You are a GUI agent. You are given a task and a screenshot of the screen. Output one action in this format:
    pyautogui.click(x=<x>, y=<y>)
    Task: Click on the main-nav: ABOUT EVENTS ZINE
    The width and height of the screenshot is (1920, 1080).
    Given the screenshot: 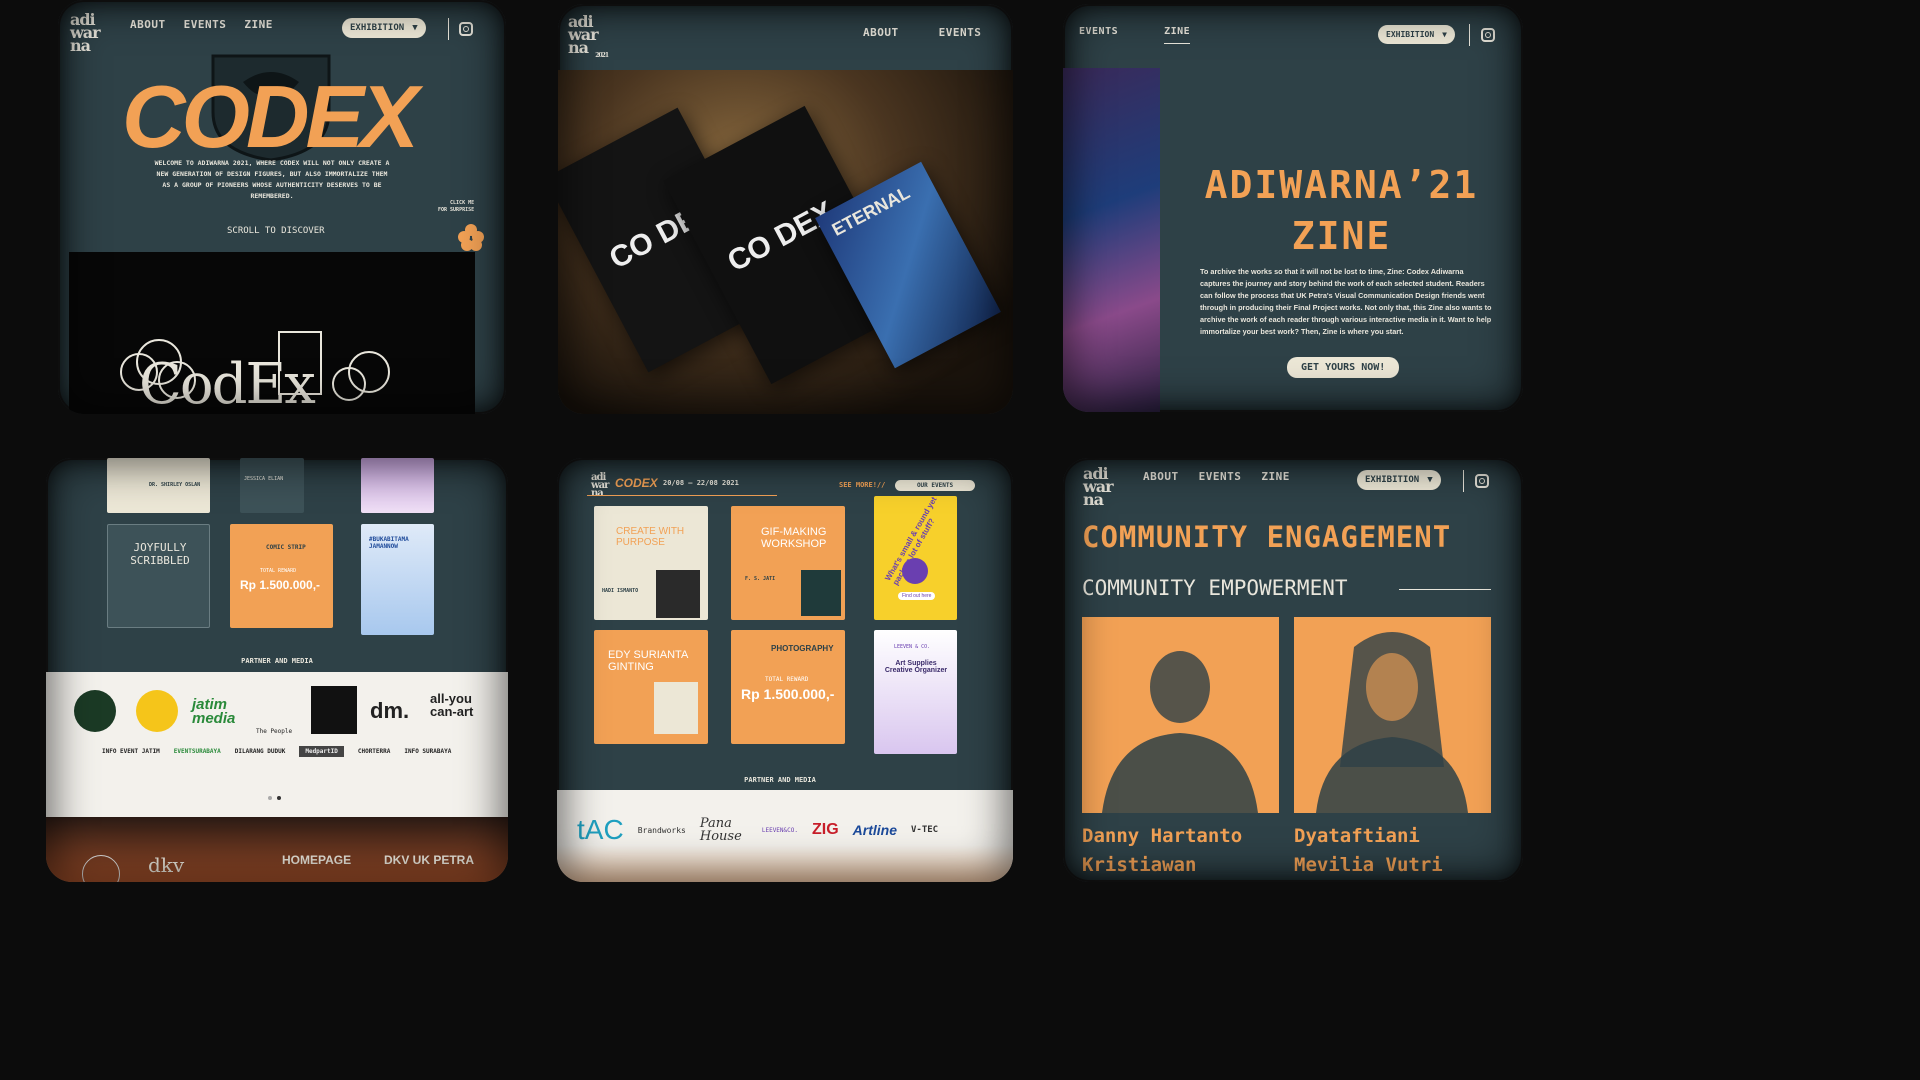 What is the action you would take?
    pyautogui.click(x=201, y=24)
    